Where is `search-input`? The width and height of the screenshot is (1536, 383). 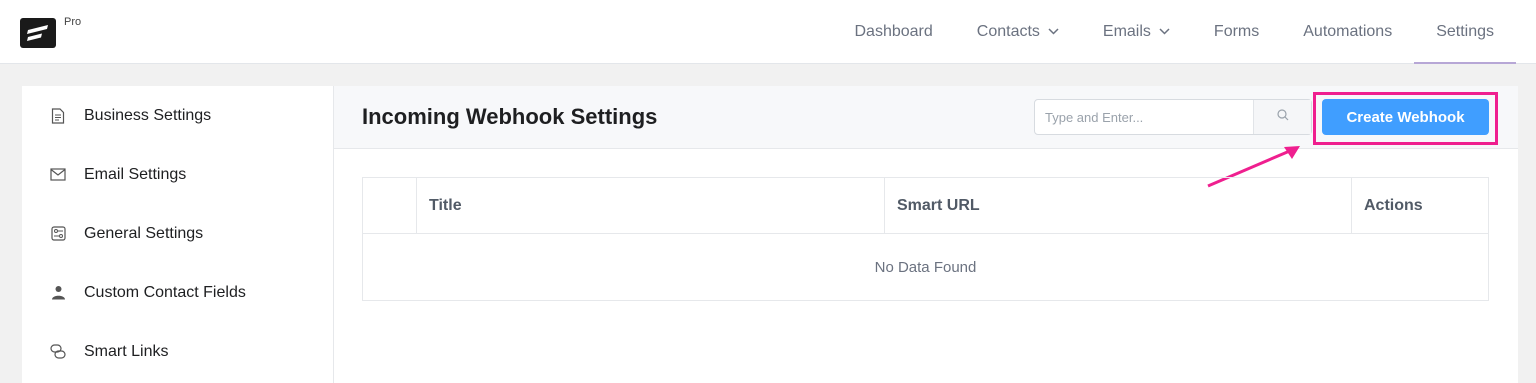 search-input is located at coordinates (1144, 117).